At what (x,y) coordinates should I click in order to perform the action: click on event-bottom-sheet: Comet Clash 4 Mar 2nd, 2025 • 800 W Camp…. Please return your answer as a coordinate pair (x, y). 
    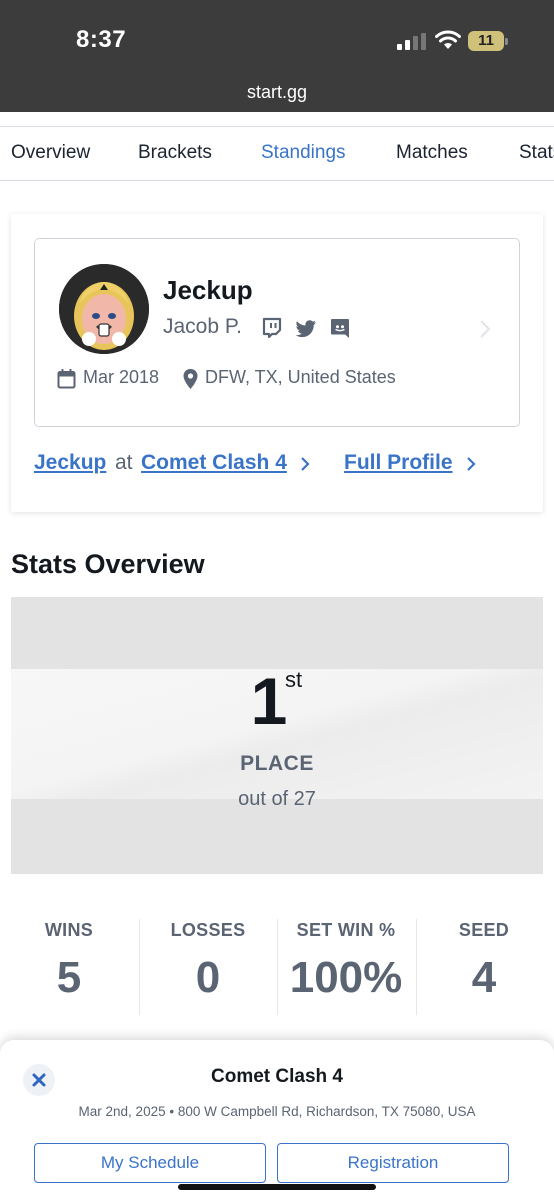
    Looking at the image, I should click on (277, 1120).